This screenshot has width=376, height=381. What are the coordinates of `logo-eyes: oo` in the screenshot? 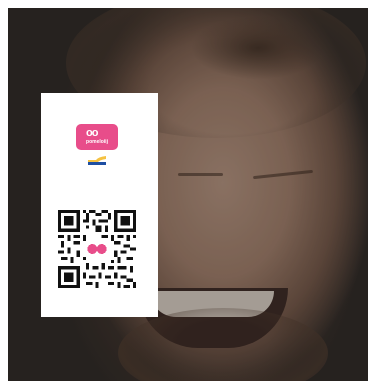 It's located at (92, 133).